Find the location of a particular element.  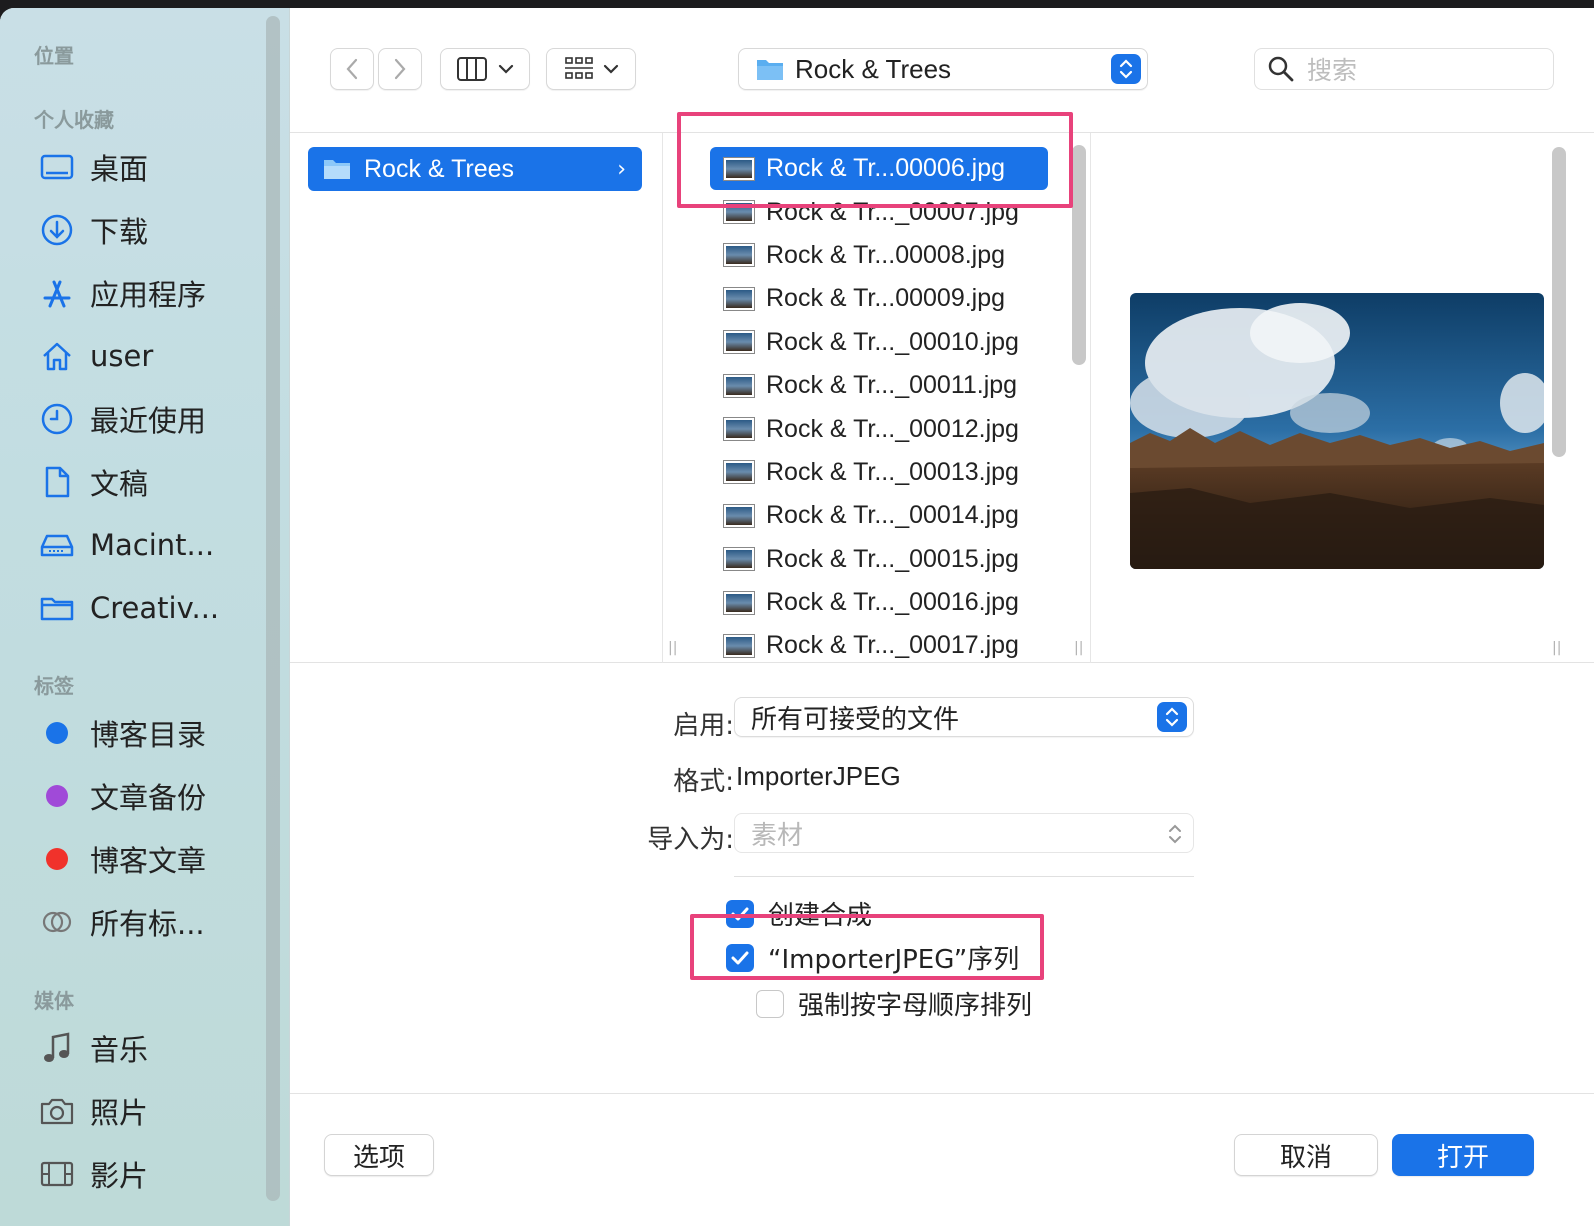

create-comp-checkbox: 创建合成 is located at coordinates (799, 913).